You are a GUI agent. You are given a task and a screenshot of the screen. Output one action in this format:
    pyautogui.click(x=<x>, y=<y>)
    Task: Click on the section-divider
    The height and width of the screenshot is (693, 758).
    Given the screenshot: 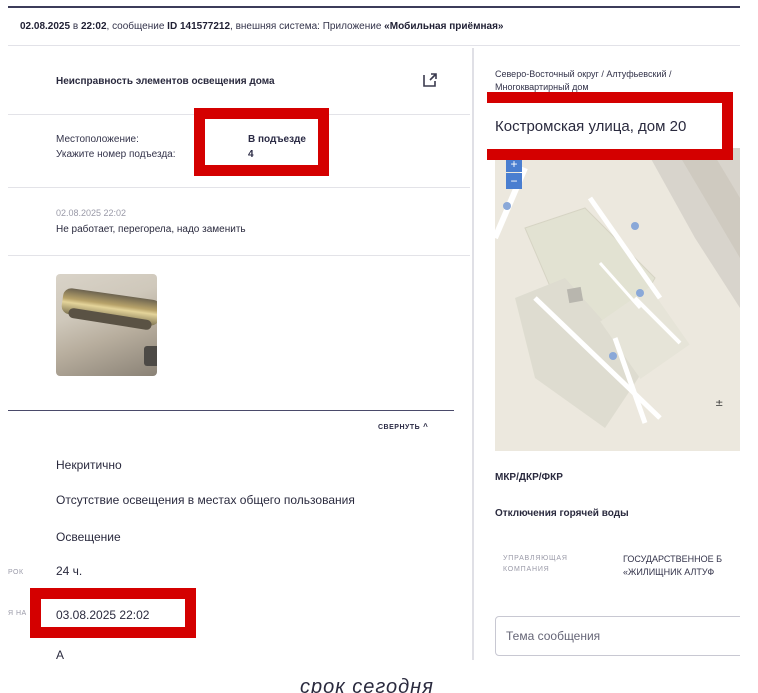 What is the action you would take?
    pyautogui.click(x=231, y=410)
    